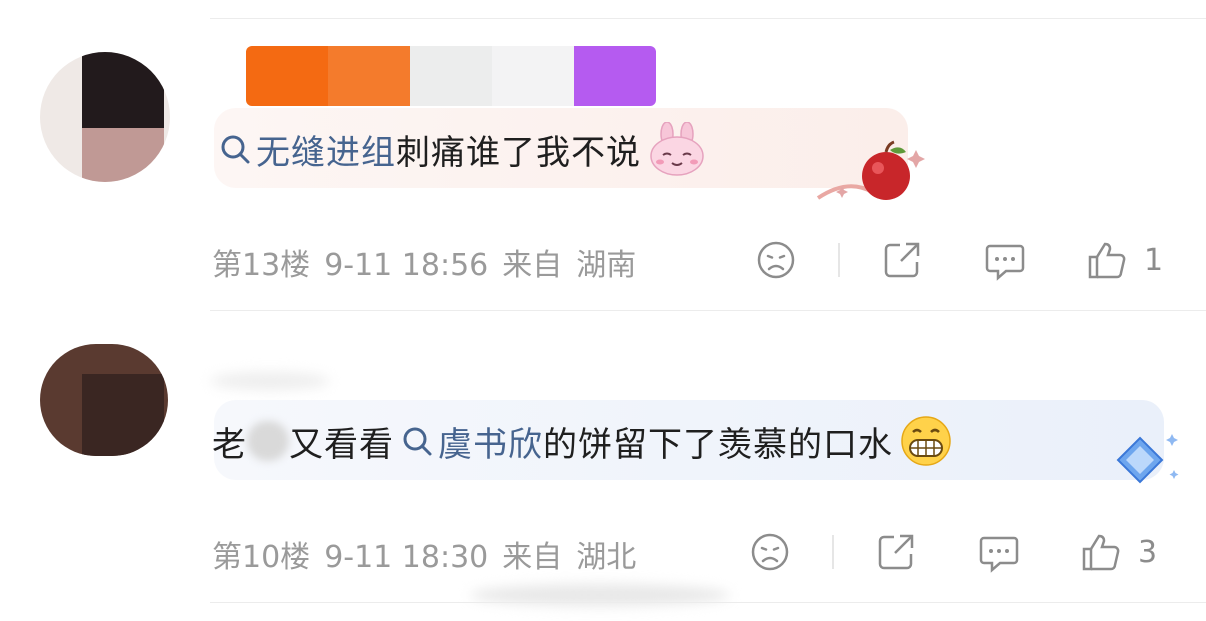  Describe the element at coordinates (518, 152) in the screenshot. I see `comment-body: 刺痛谁了我不说` at that location.